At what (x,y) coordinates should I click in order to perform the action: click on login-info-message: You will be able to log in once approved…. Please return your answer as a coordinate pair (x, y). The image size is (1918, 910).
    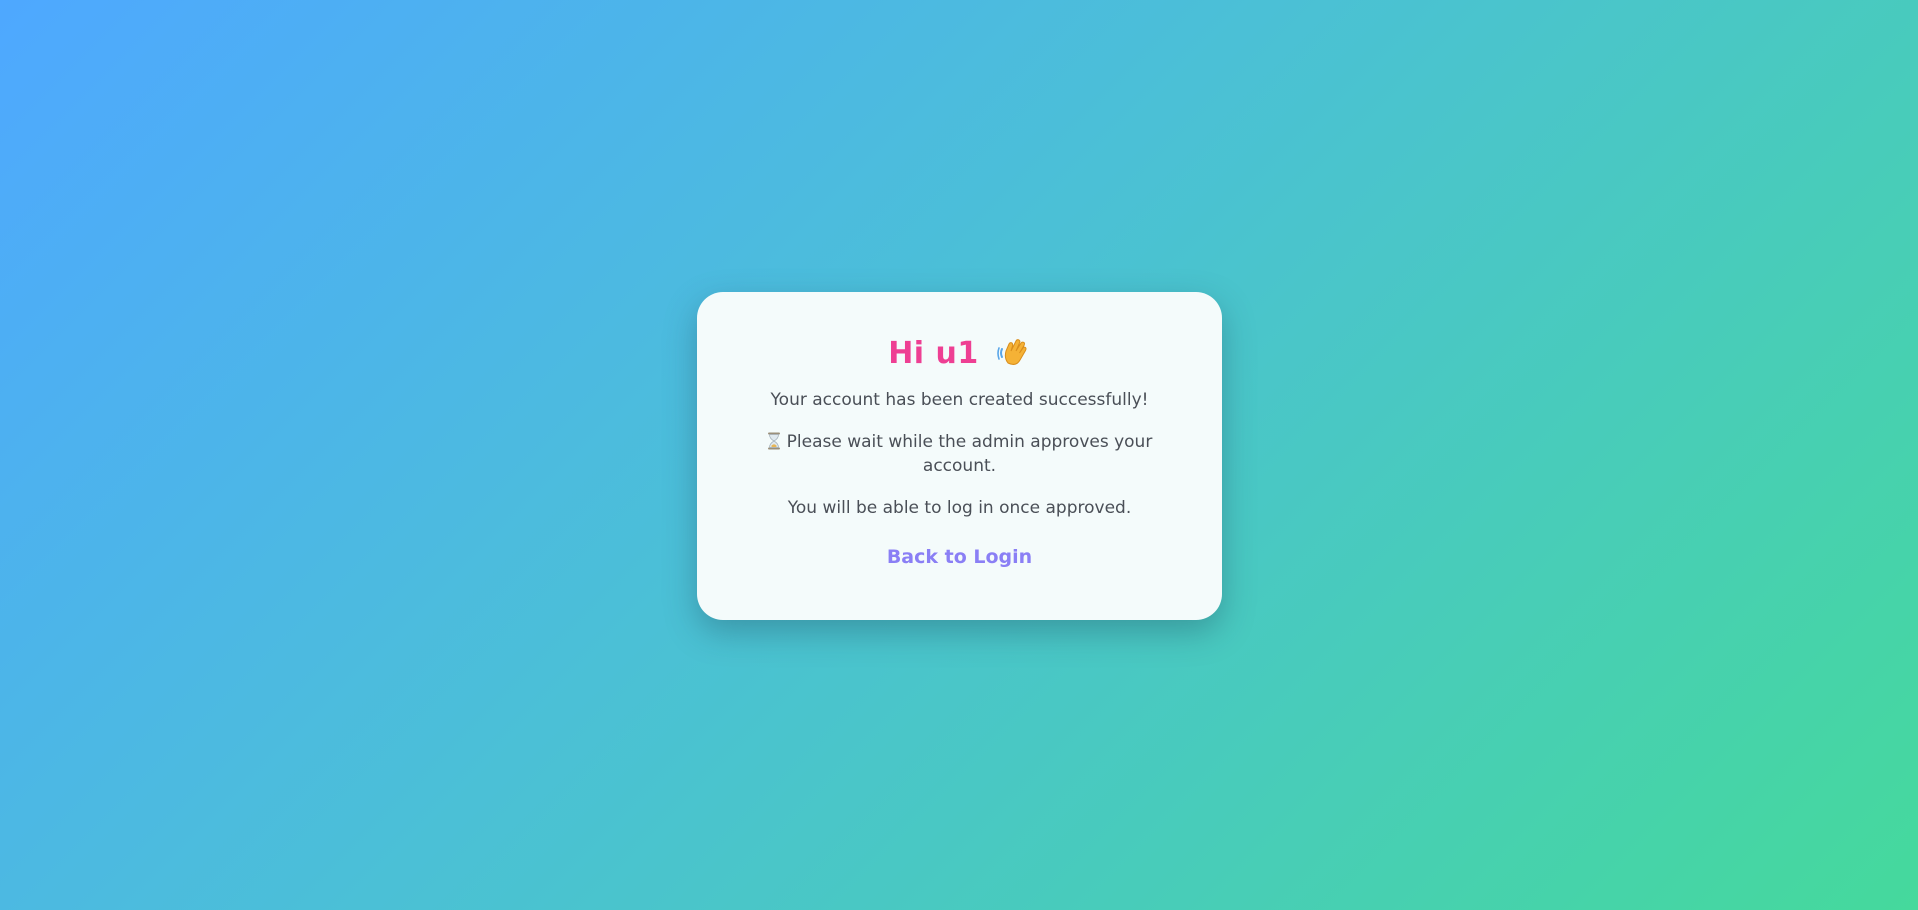
    Looking at the image, I should click on (959, 508).